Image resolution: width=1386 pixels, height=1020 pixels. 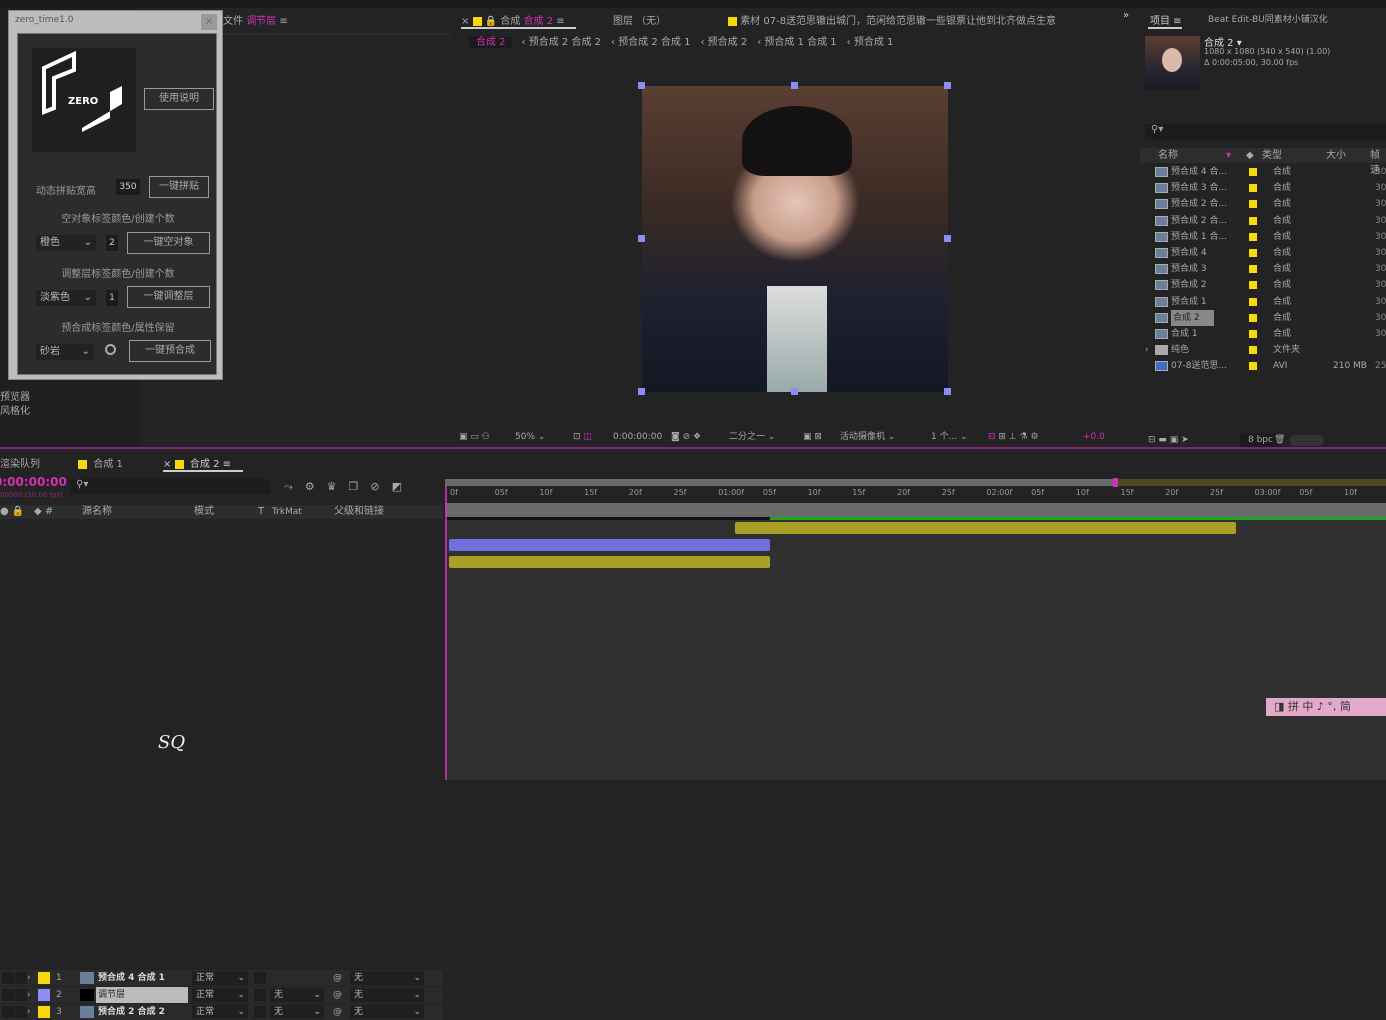 What do you see at coordinates (359, 512) in the screenshot?
I see `column-parent: 父级和链接` at bounding box center [359, 512].